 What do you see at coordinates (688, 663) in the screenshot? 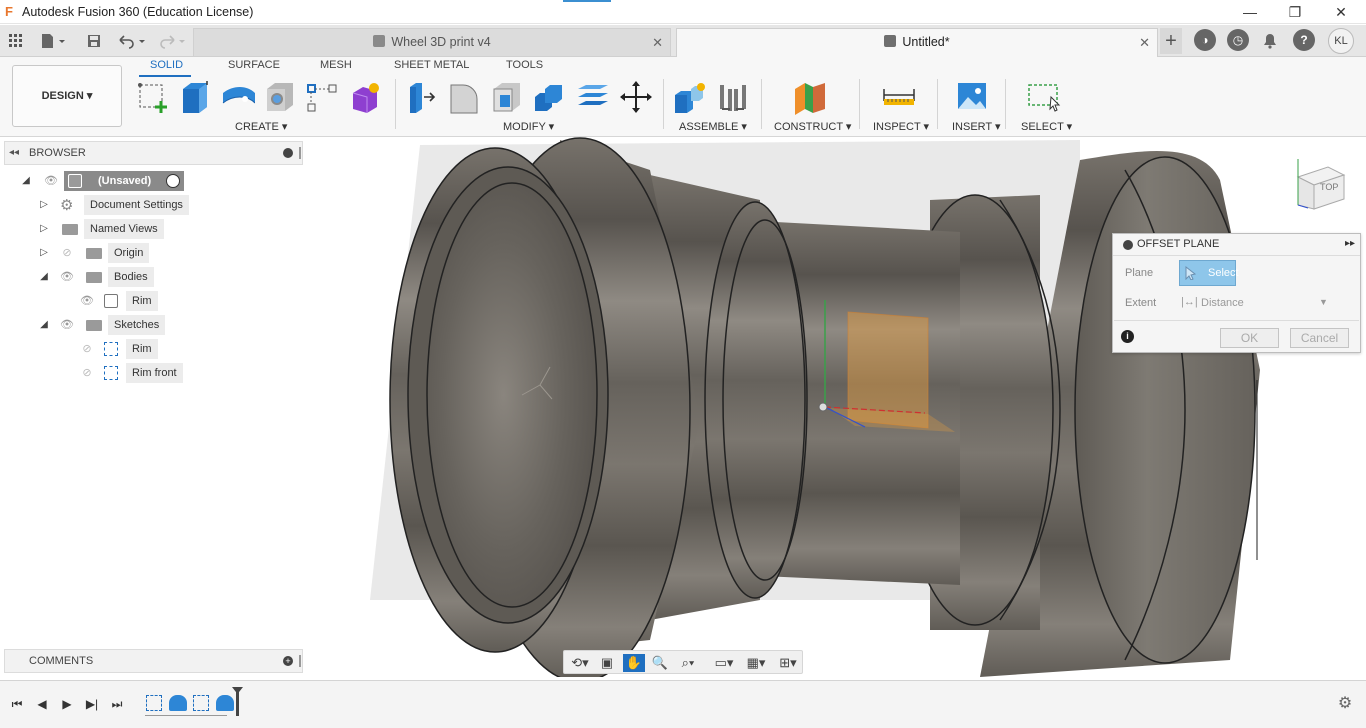
I see `fit-icon: ⌕▾` at bounding box center [688, 663].